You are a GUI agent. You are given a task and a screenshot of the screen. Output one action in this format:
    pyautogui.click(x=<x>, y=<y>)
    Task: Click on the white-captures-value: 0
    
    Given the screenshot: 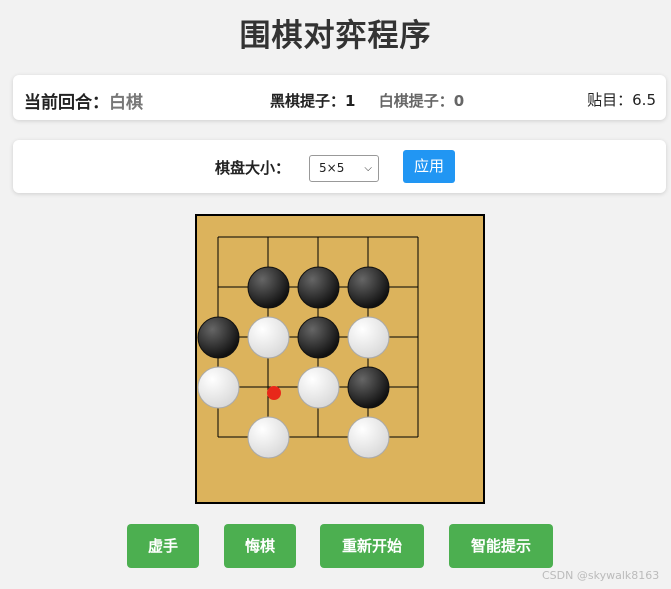 What is the action you would take?
    pyautogui.click(x=459, y=101)
    